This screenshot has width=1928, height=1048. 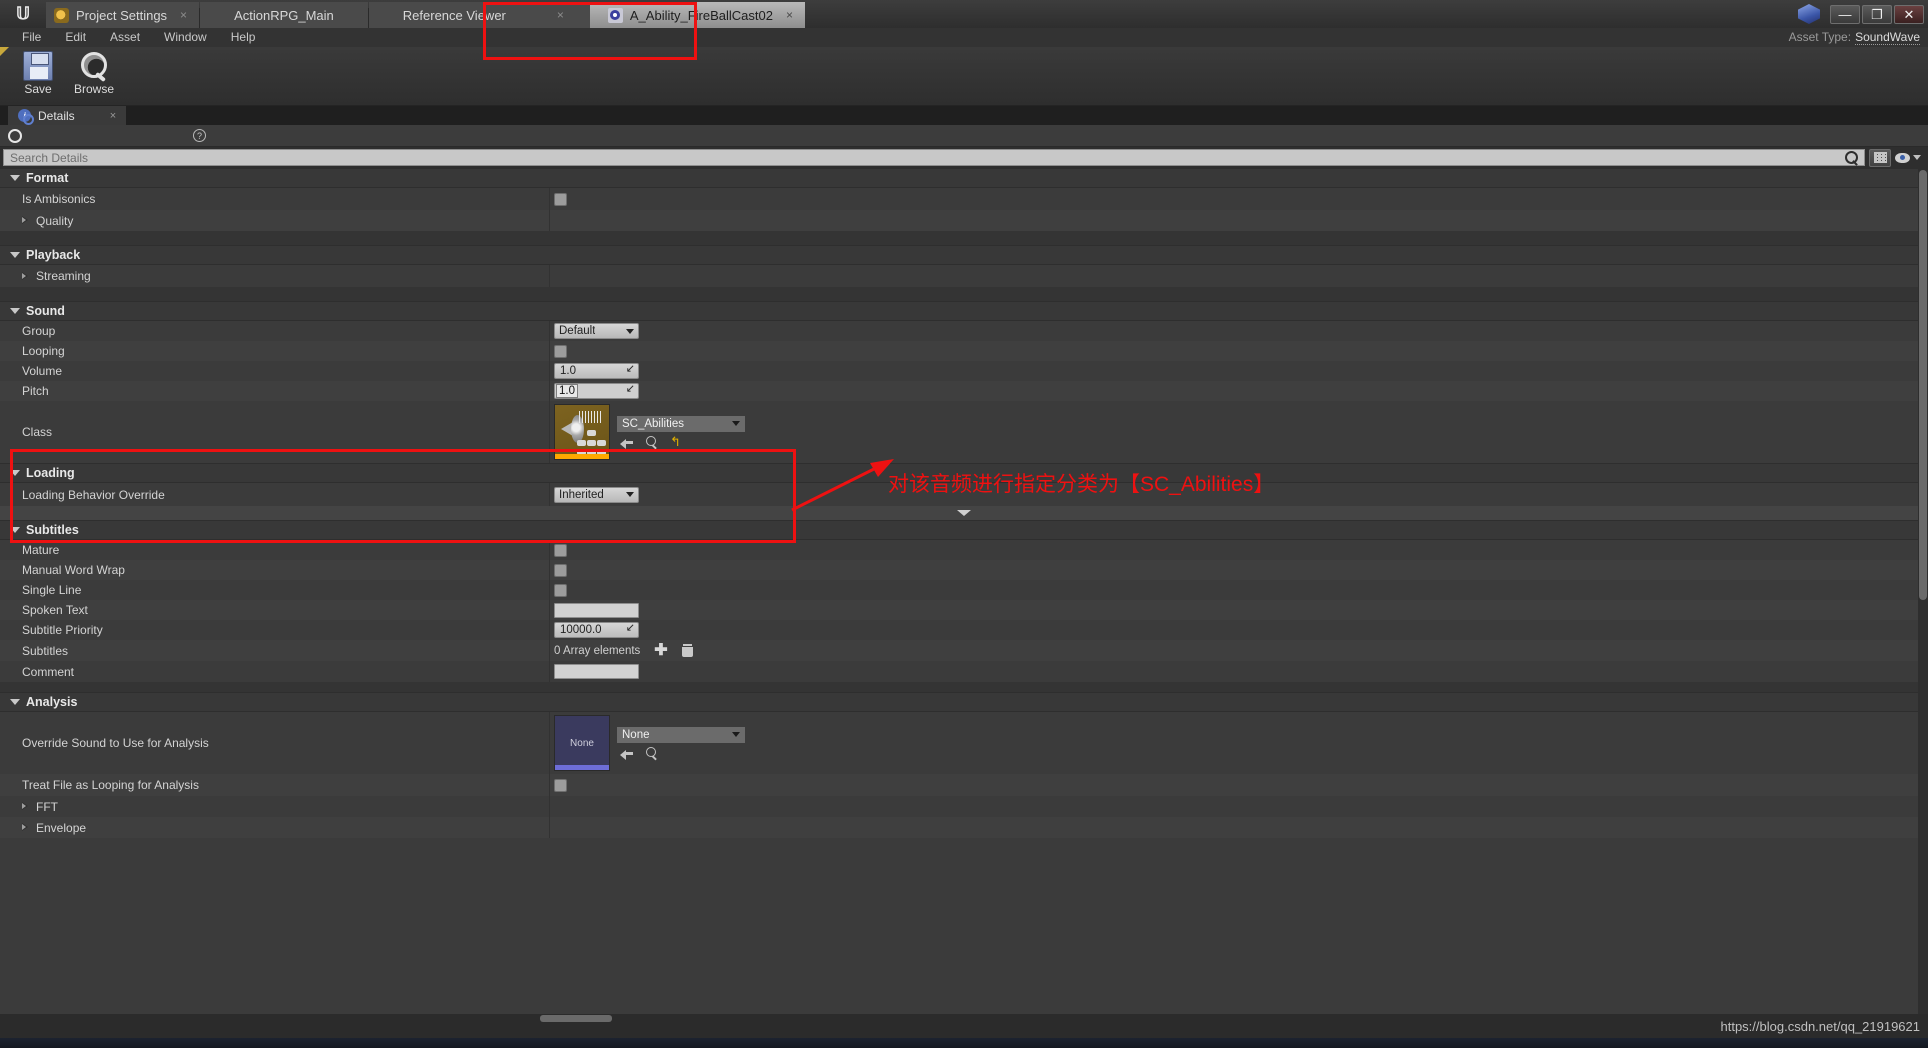 I want to click on menu-asset: Asset, so click(x=125, y=37).